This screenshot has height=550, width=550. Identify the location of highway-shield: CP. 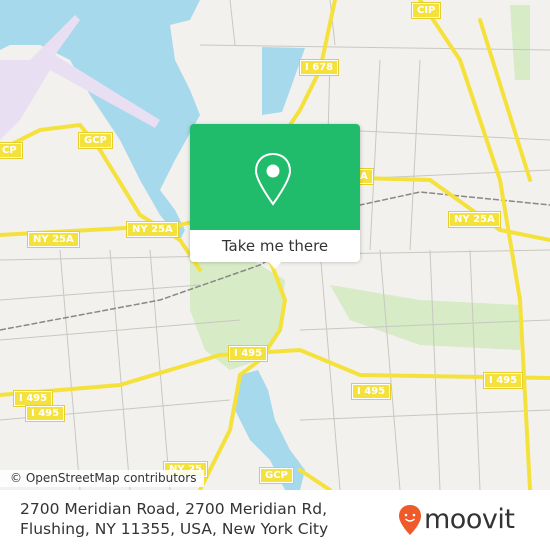
(11, 150).